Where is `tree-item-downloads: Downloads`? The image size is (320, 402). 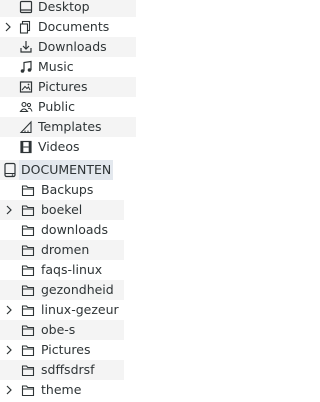
tree-item-downloads: Downloads is located at coordinates (68, 47).